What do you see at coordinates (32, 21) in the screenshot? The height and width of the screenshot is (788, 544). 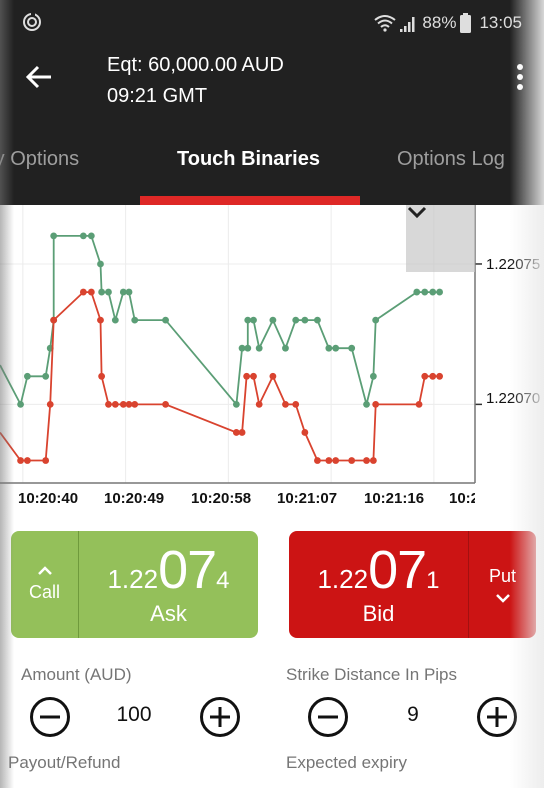 I see `sync-circle-icon` at bounding box center [32, 21].